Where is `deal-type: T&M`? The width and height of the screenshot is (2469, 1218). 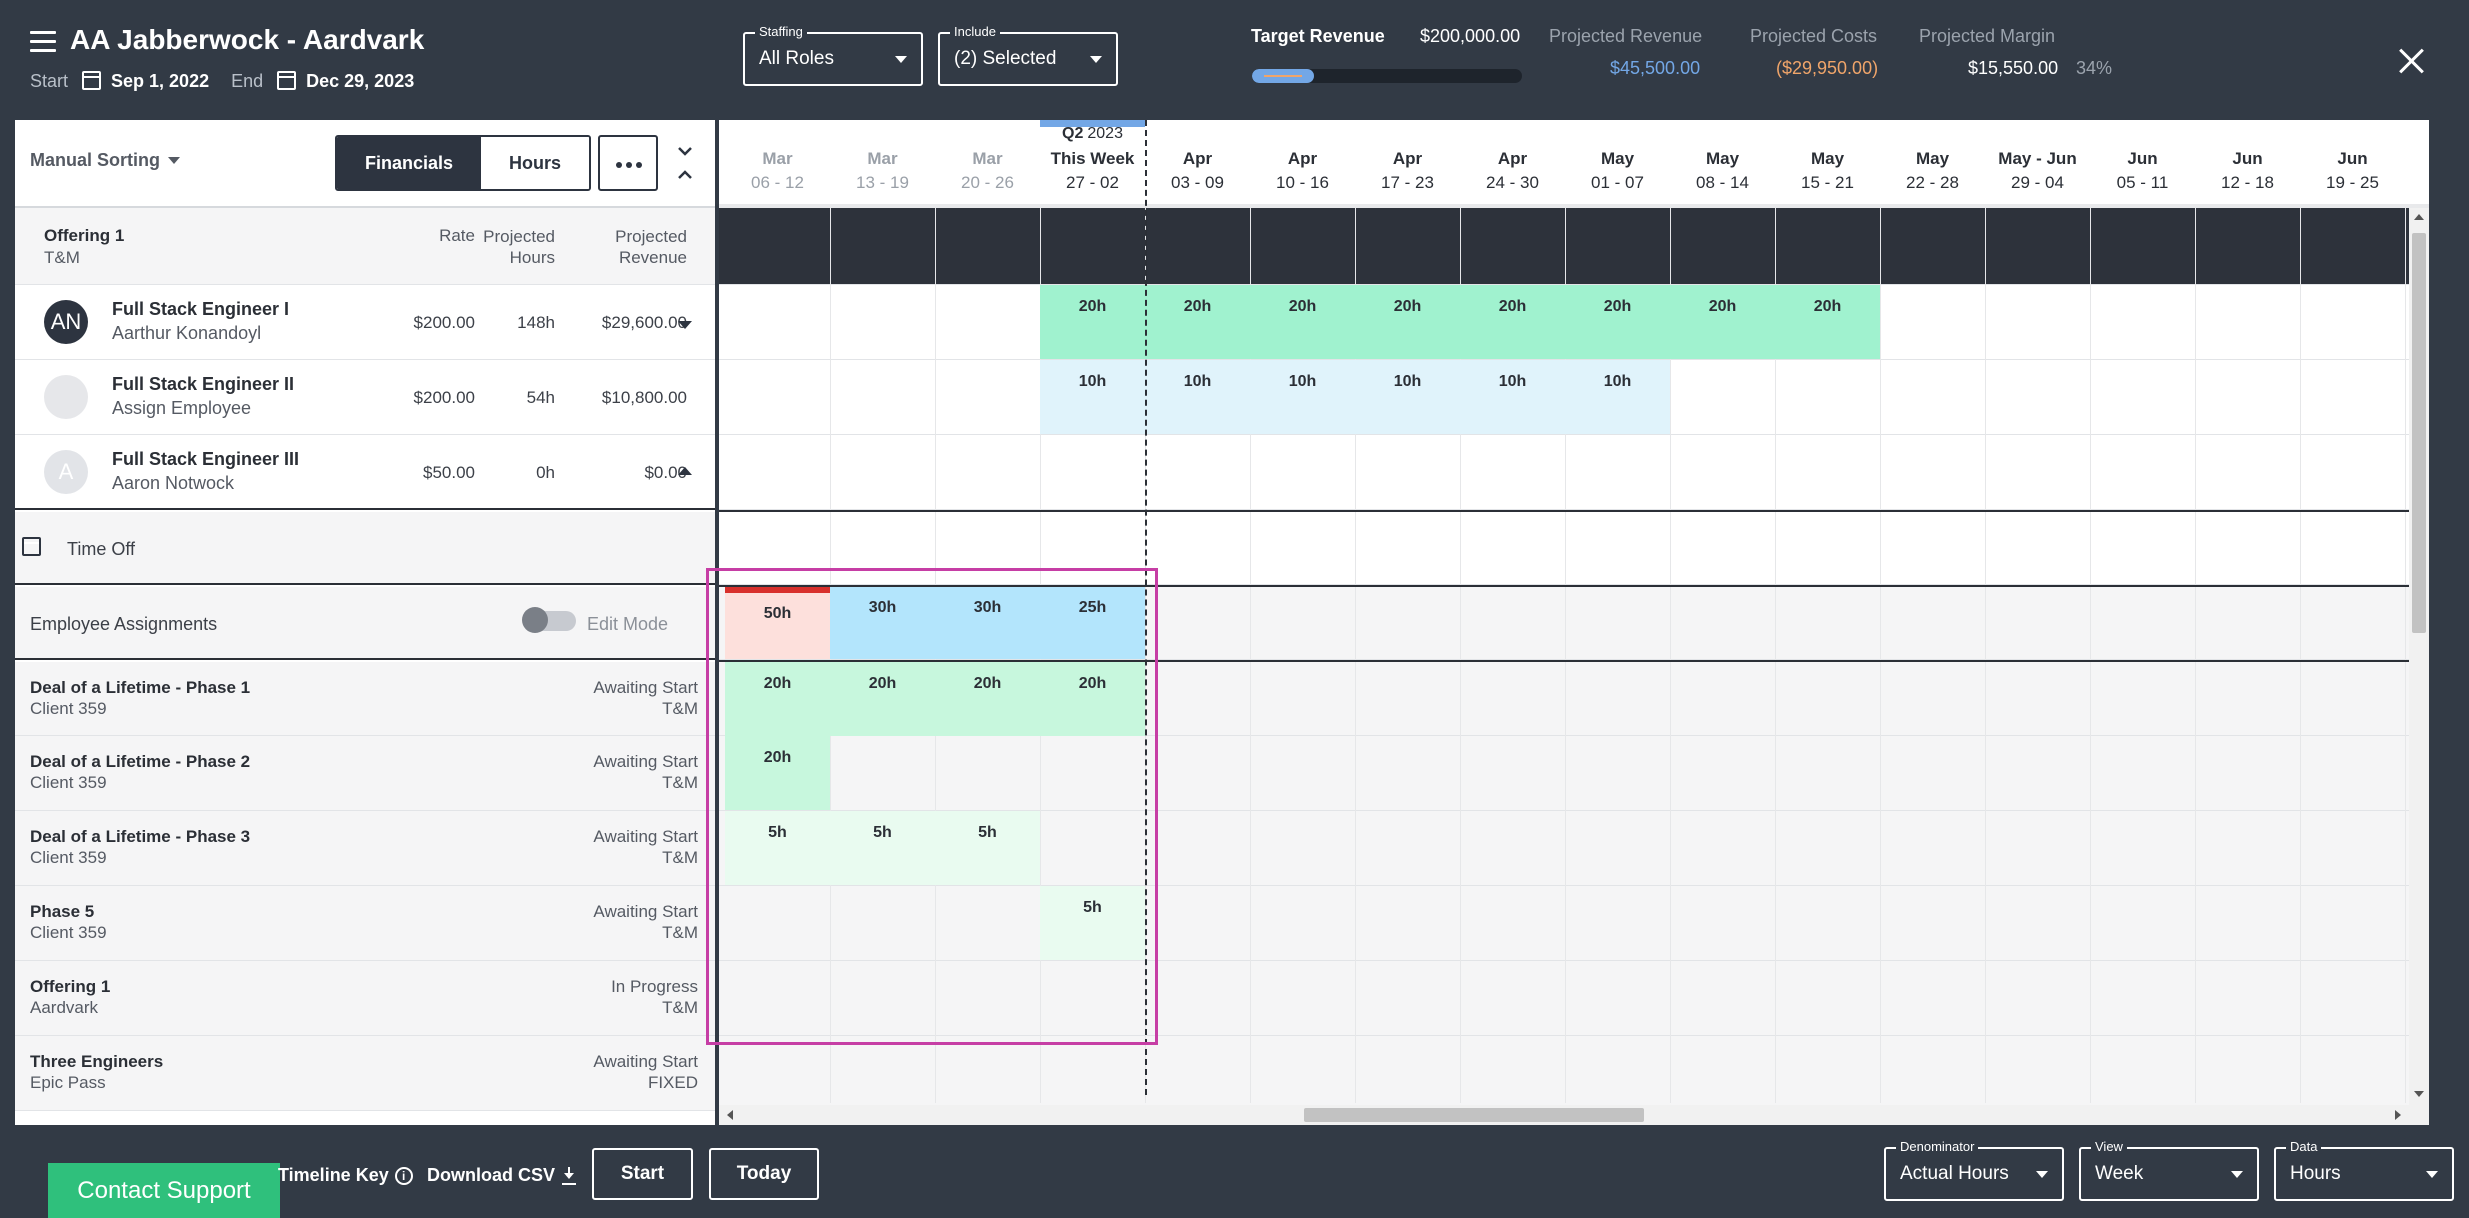 deal-type: T&M is located at coordinates (680, 782).